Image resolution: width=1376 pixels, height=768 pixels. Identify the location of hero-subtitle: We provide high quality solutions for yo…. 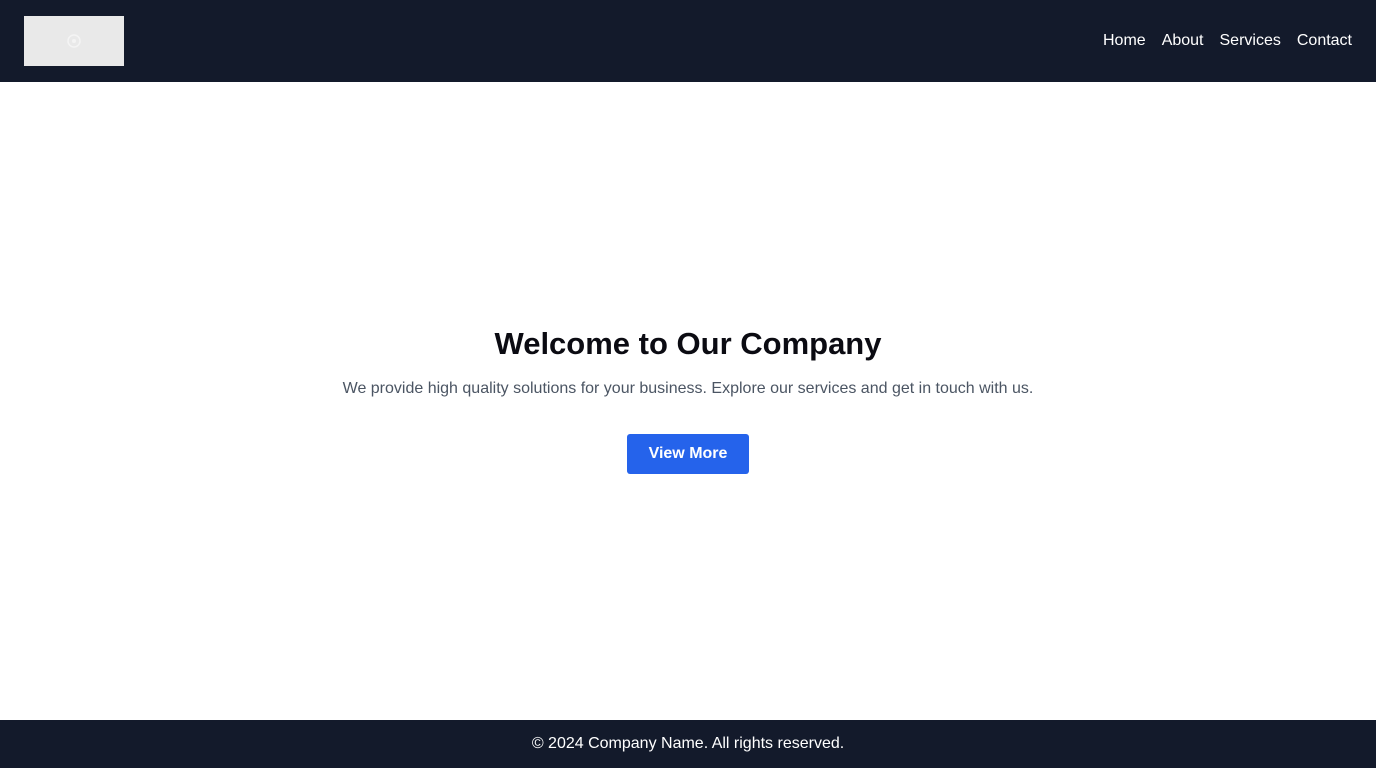
(688, 388).